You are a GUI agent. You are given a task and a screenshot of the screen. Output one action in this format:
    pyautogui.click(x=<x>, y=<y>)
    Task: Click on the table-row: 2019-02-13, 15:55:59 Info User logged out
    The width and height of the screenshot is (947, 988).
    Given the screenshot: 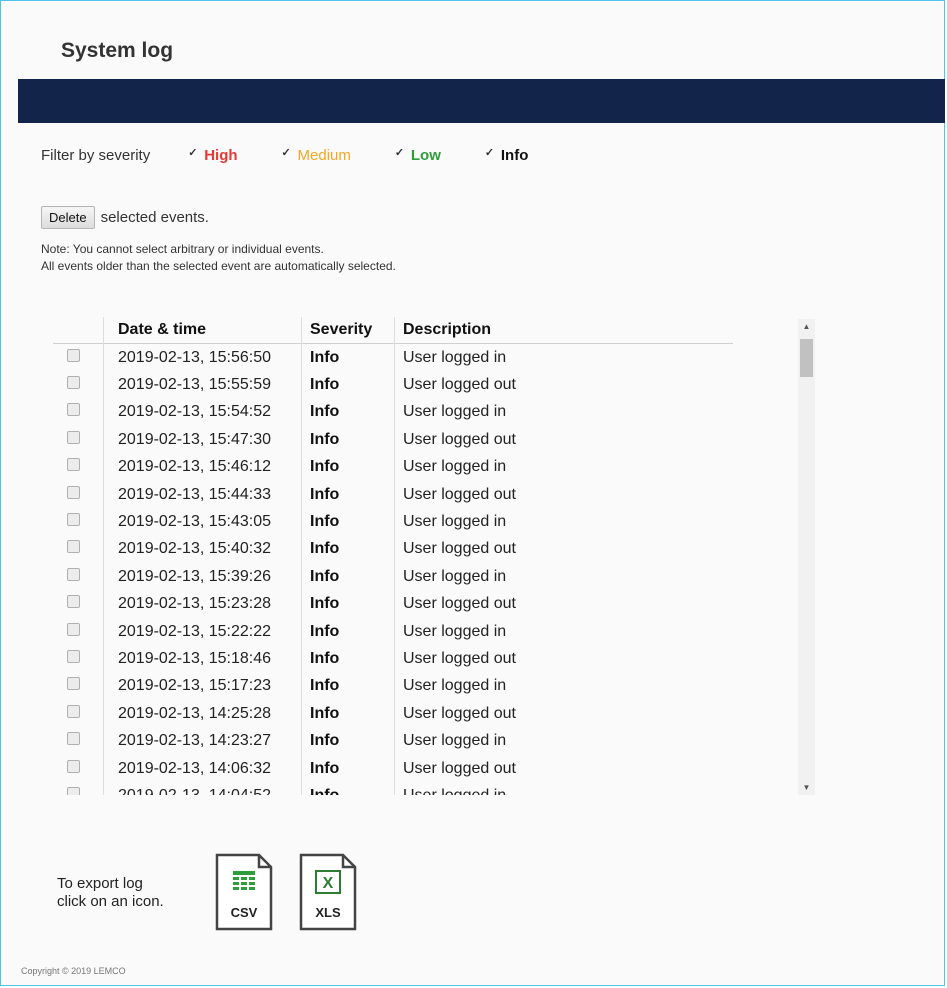 What is the action you would take?
    pyautogui.click(x=393, y=385)
    